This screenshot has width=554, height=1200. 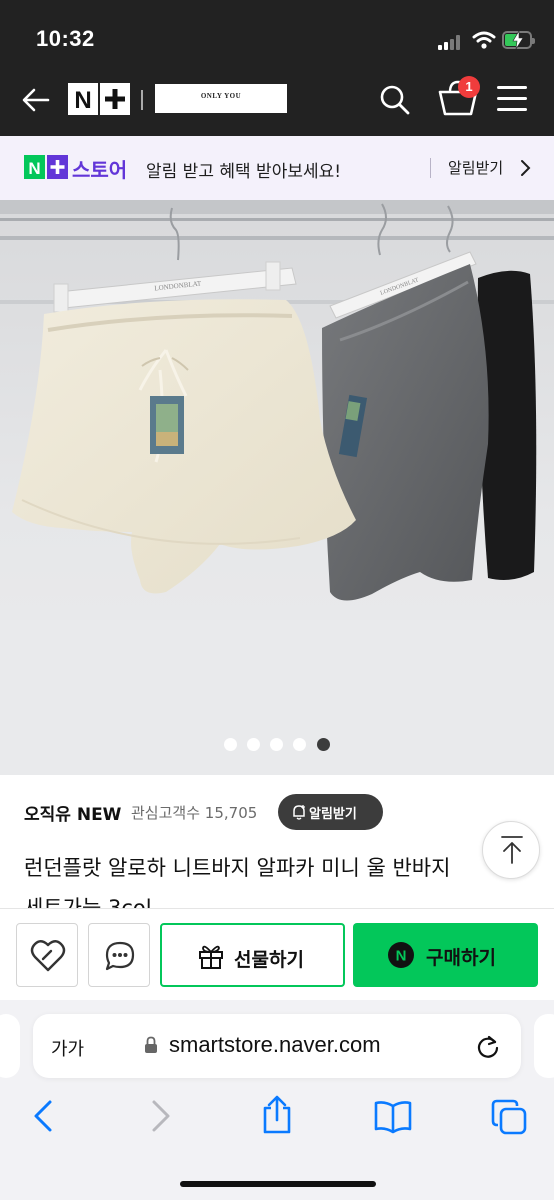 I want to click on brand-name: ONLY YOU, so click(x=221, y=96).